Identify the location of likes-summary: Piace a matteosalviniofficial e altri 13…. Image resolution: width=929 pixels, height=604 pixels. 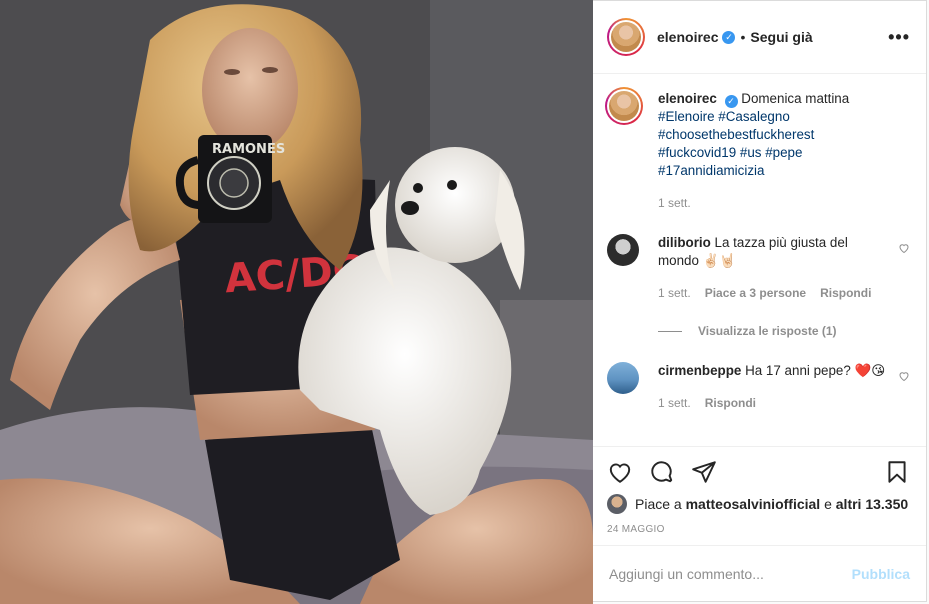
(758, 504).